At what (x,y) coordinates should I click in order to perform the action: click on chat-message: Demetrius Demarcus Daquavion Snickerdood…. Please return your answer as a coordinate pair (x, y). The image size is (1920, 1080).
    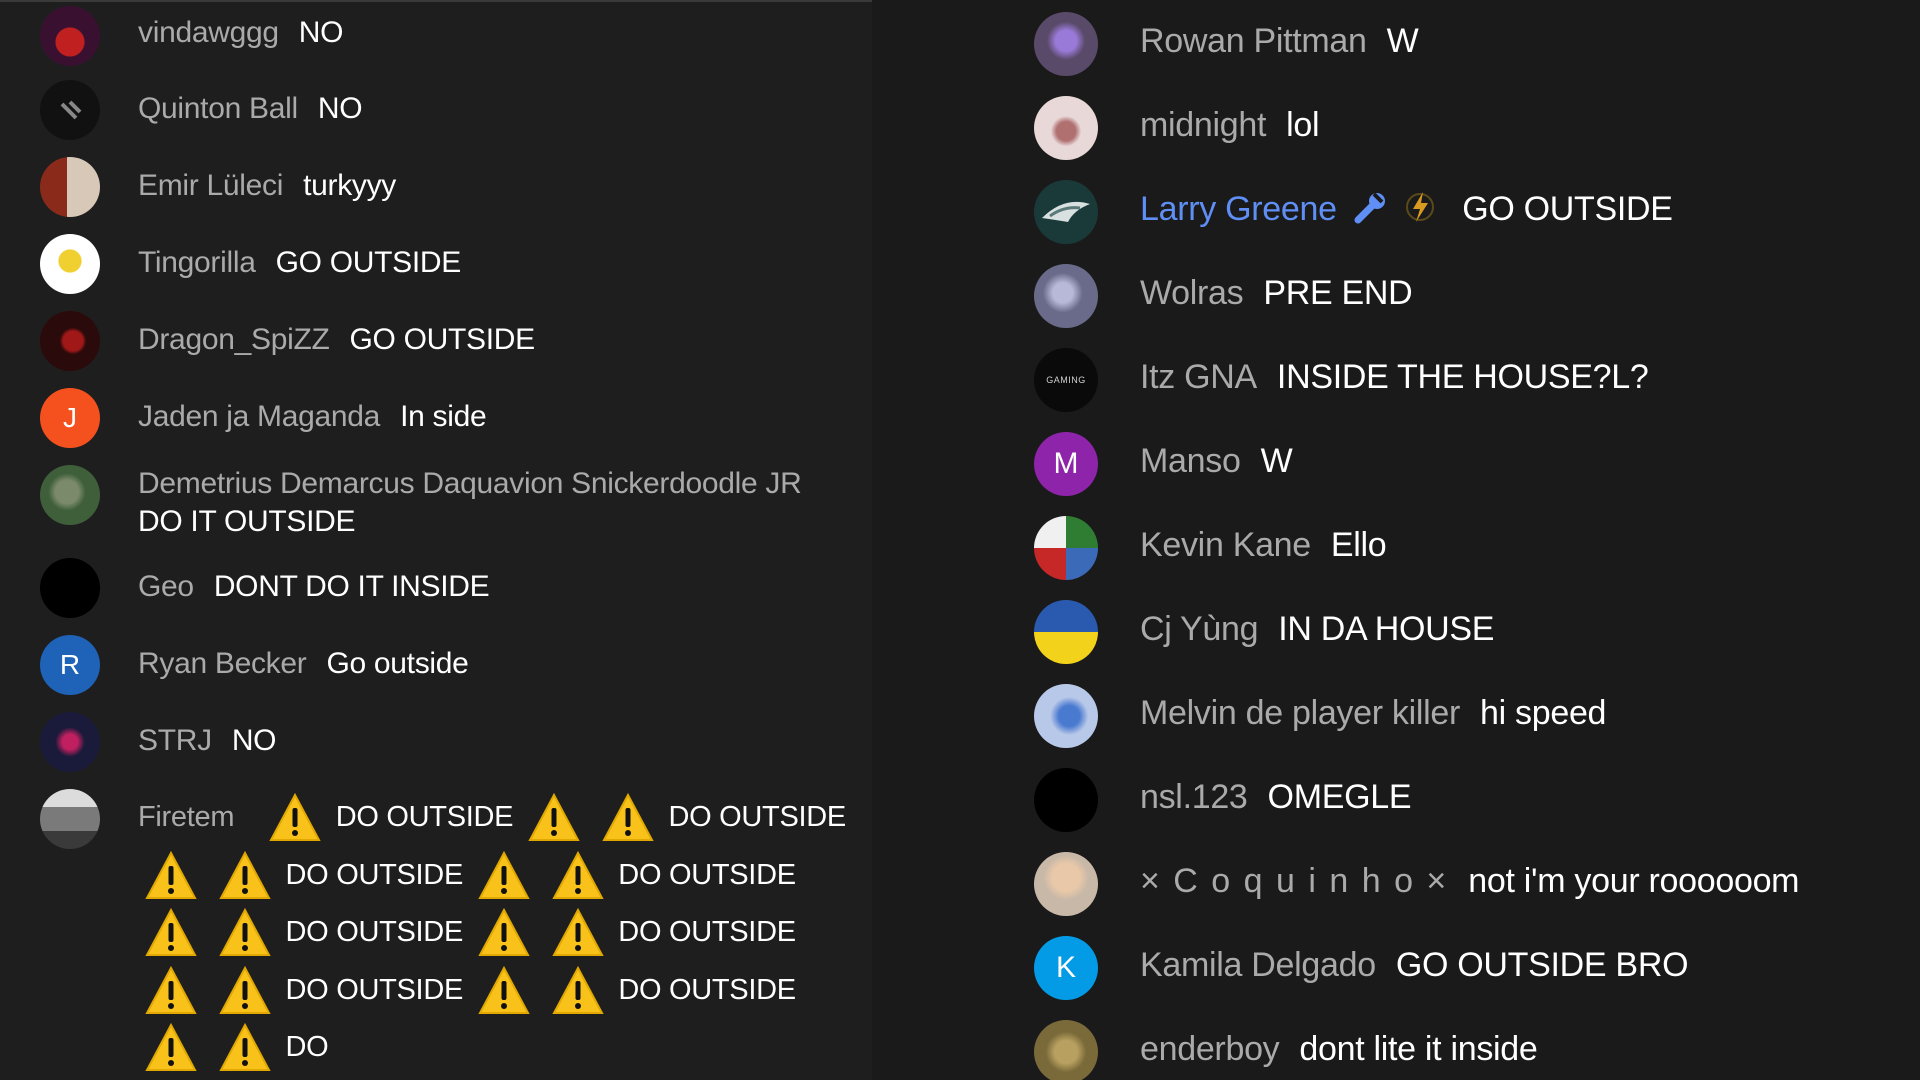
    Looking at the image, I should click on (445, 503).